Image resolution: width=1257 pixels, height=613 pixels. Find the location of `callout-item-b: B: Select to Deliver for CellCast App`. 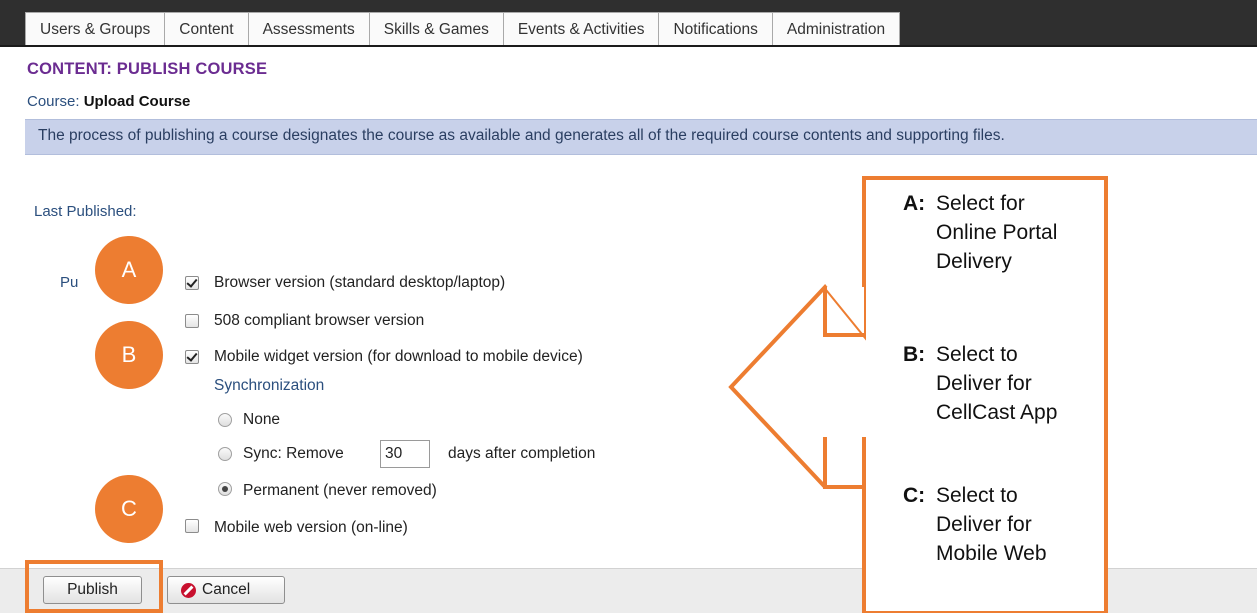

callout-item-b: B: Select to Deliver for CellCast App is located at coordinates (994, 383).